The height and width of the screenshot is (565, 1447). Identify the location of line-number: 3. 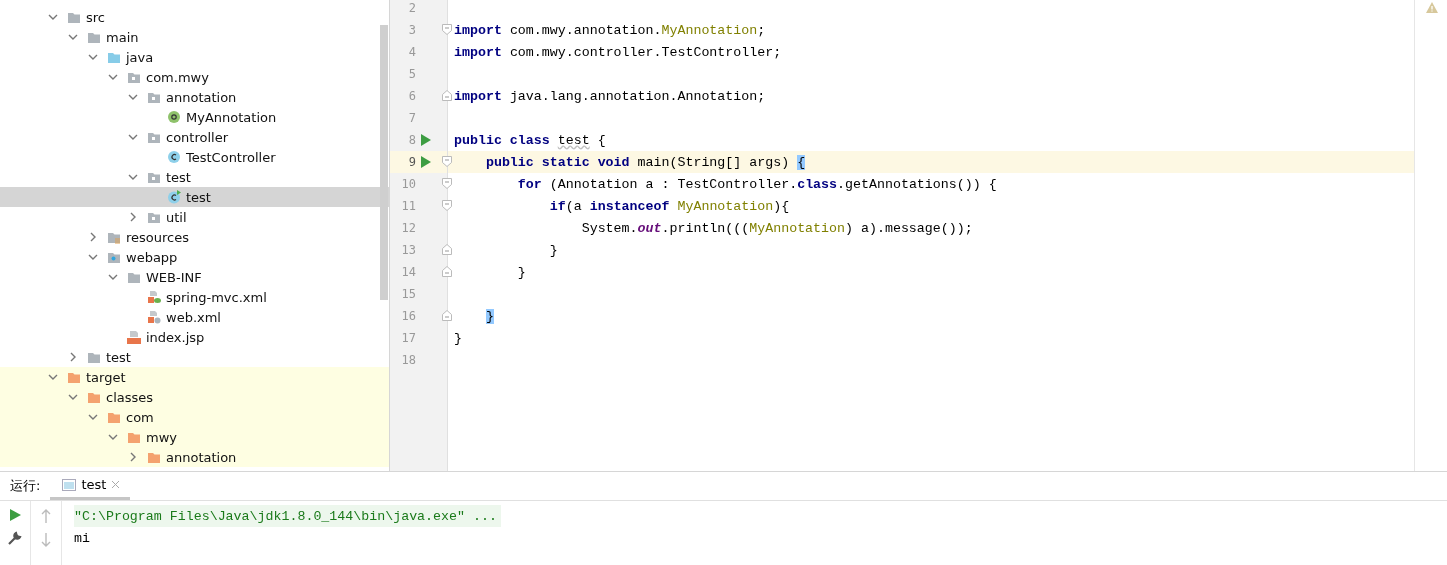
(411, 30).